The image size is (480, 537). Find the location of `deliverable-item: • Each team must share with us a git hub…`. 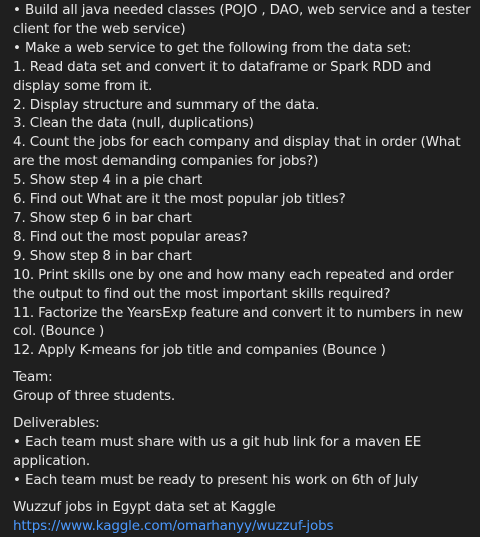

deliverable-item: • Each team must share with us a git hub… is located at coordinates (217, 451).